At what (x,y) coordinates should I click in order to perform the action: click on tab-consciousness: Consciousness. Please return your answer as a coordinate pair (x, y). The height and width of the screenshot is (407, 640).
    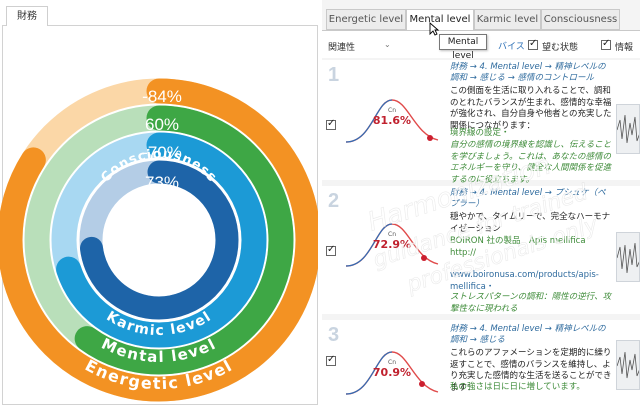
    Looking at the image, I should click on (580, 19).